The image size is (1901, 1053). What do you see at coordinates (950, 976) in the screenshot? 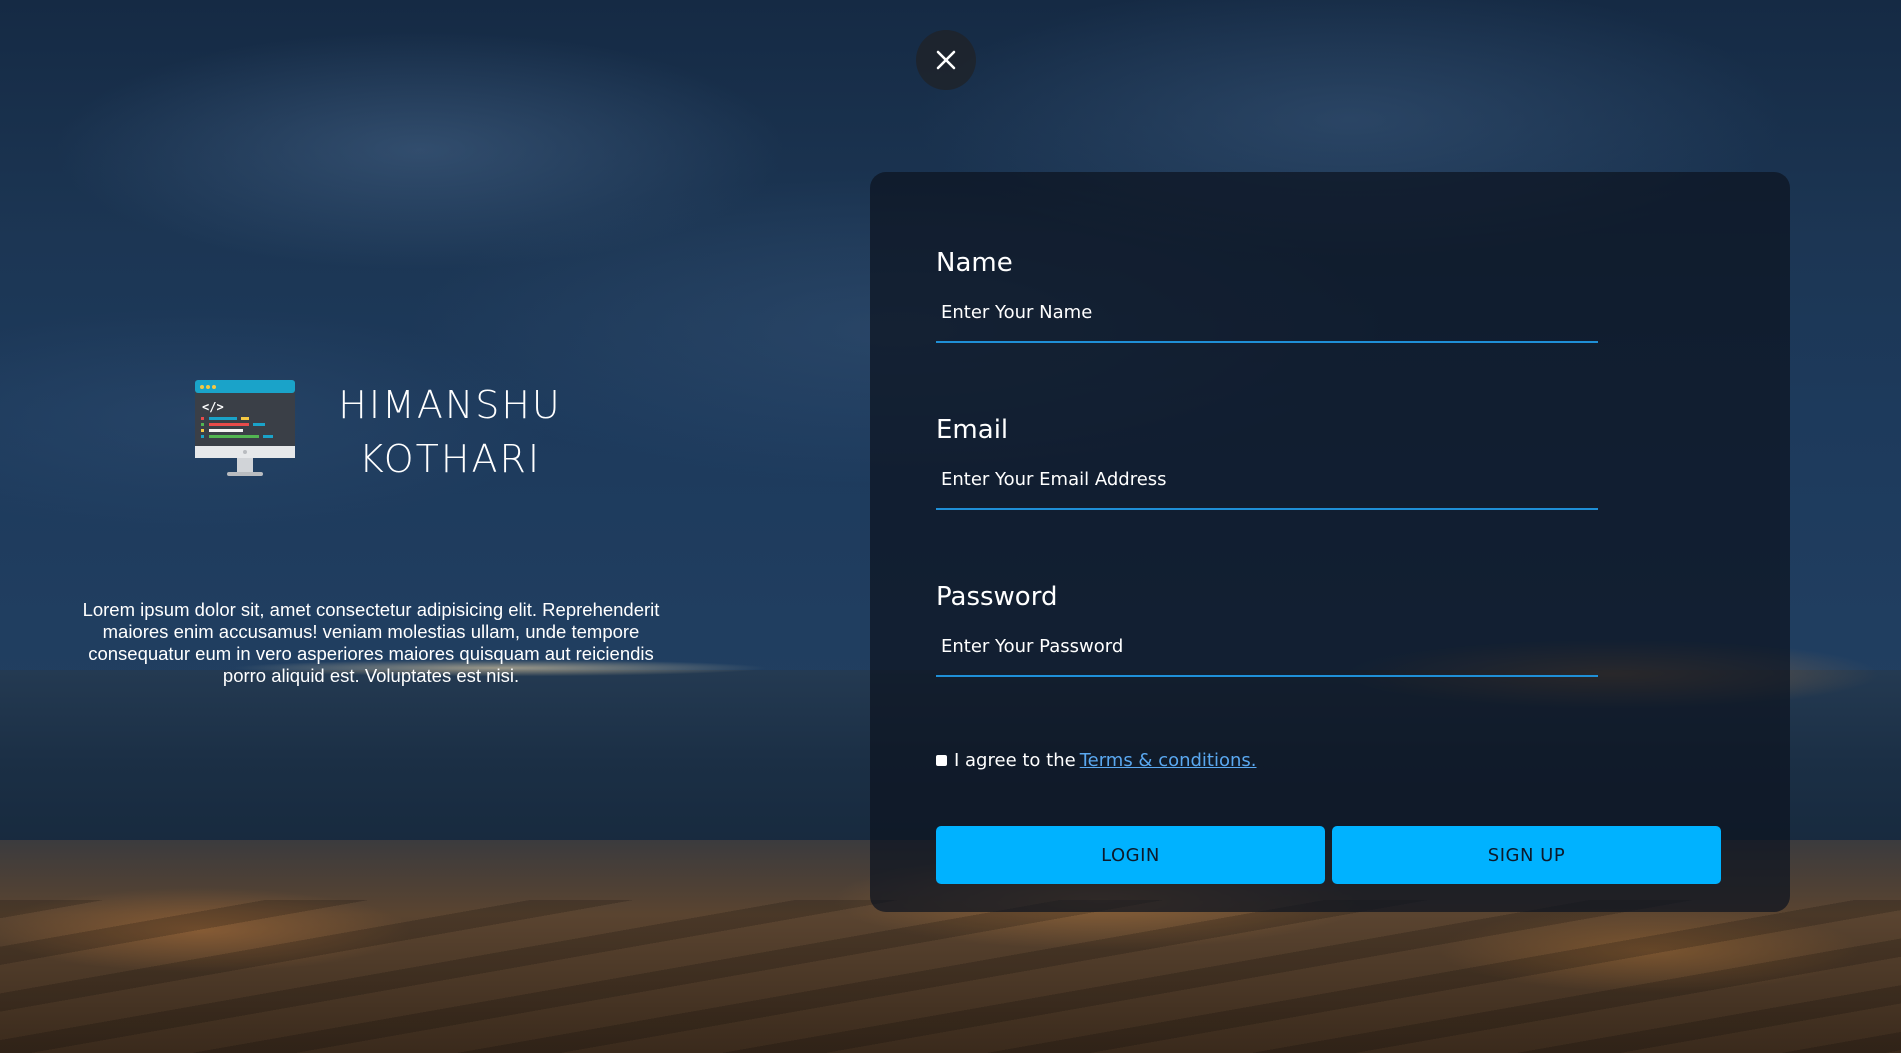
I see `sand-texture` at bounding box center [950, 976].